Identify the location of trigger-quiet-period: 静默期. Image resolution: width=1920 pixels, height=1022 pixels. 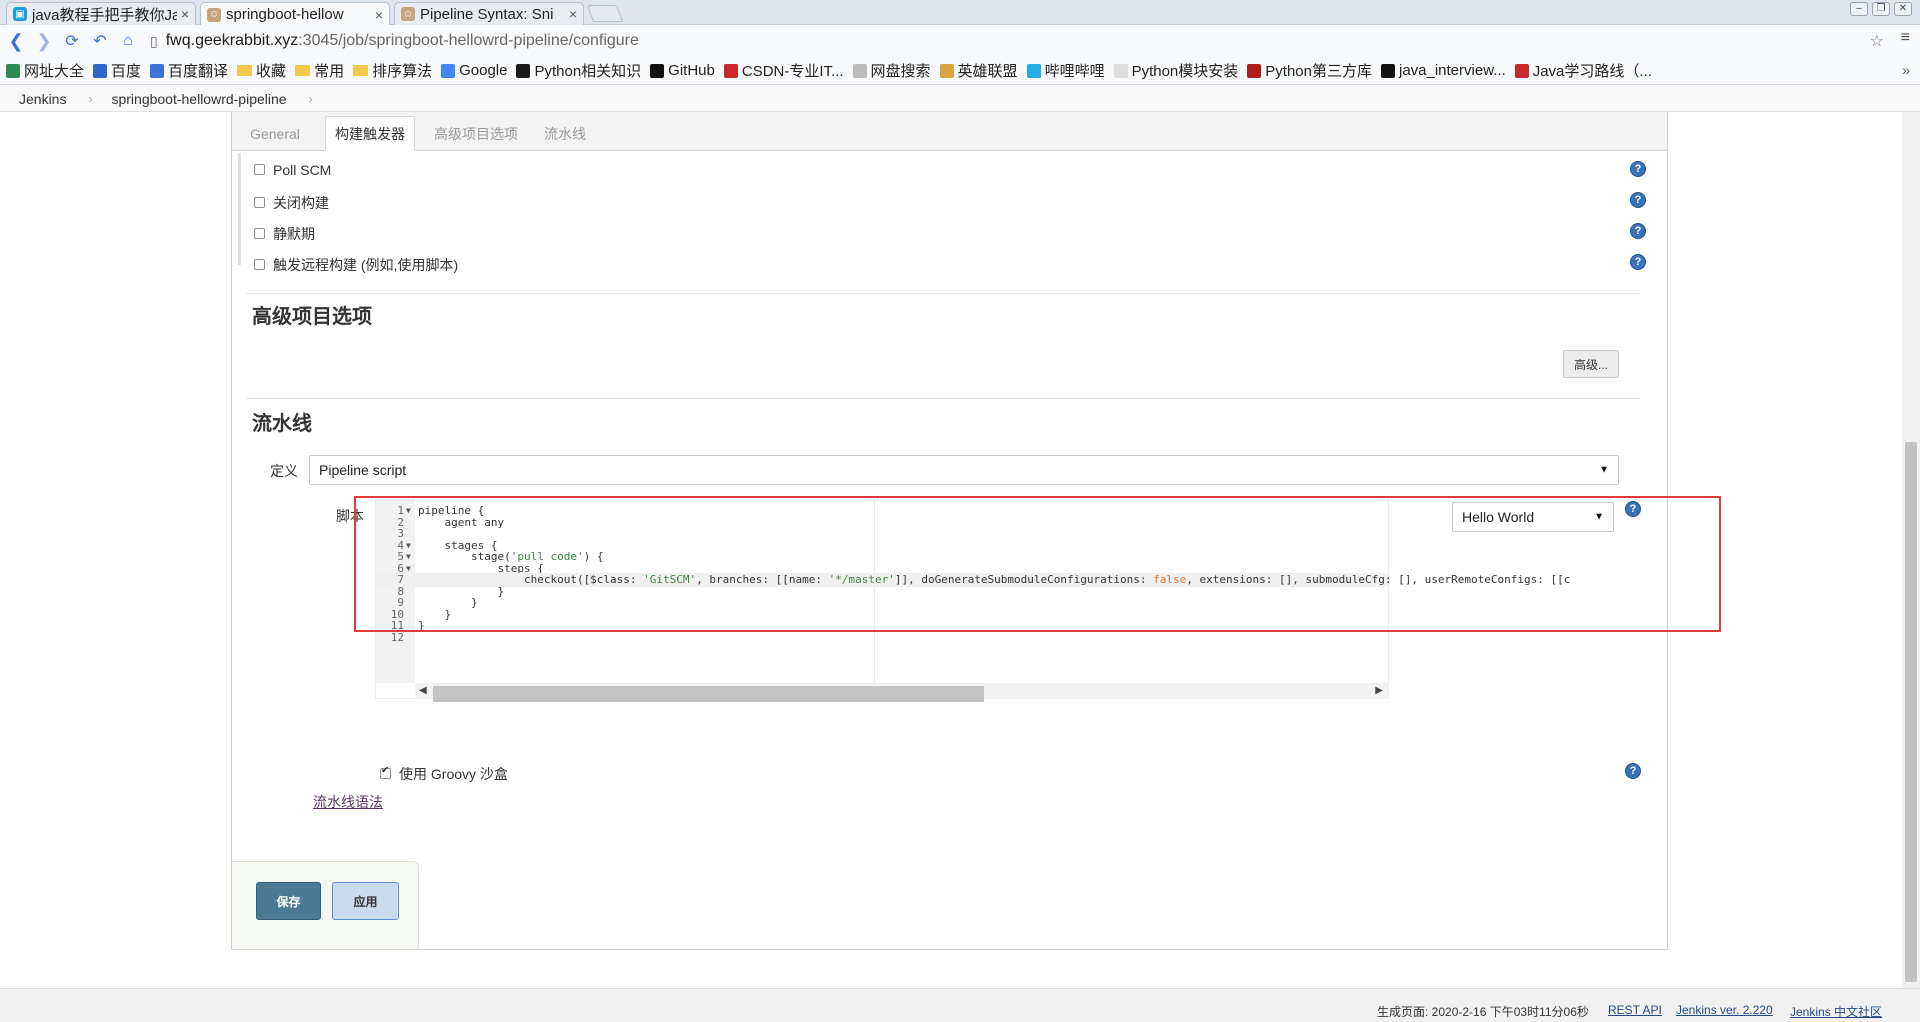
(284, 234).